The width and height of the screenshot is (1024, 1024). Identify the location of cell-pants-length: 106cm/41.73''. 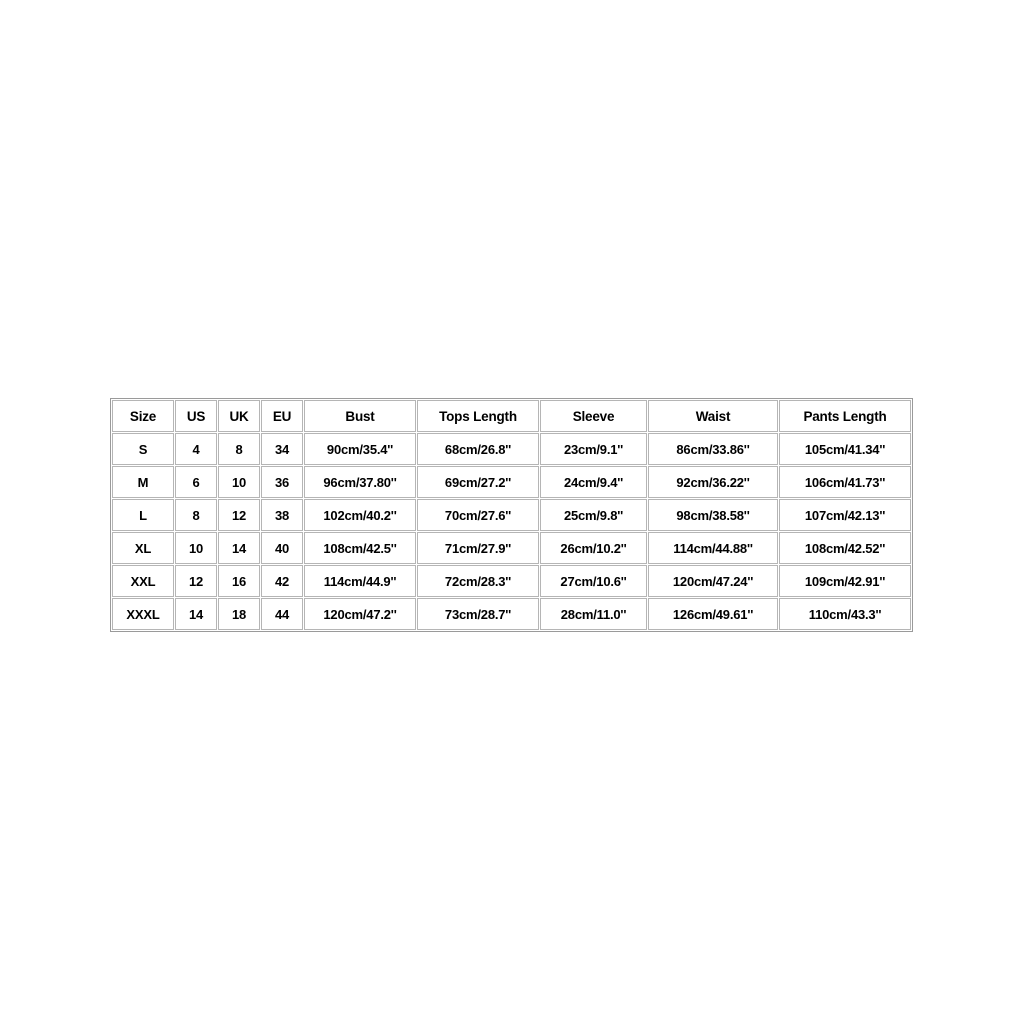
(845, 482).